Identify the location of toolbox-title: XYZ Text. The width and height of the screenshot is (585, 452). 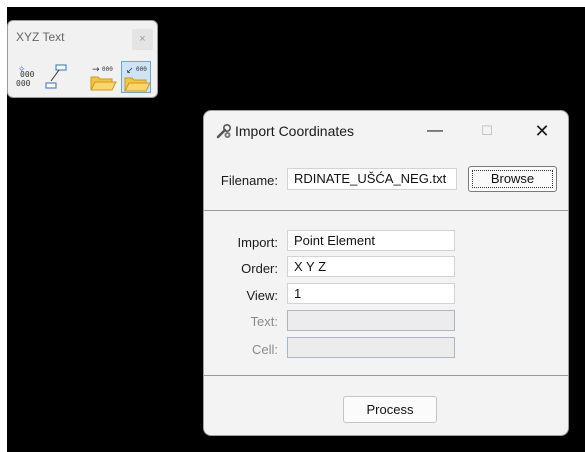
(40, 37).